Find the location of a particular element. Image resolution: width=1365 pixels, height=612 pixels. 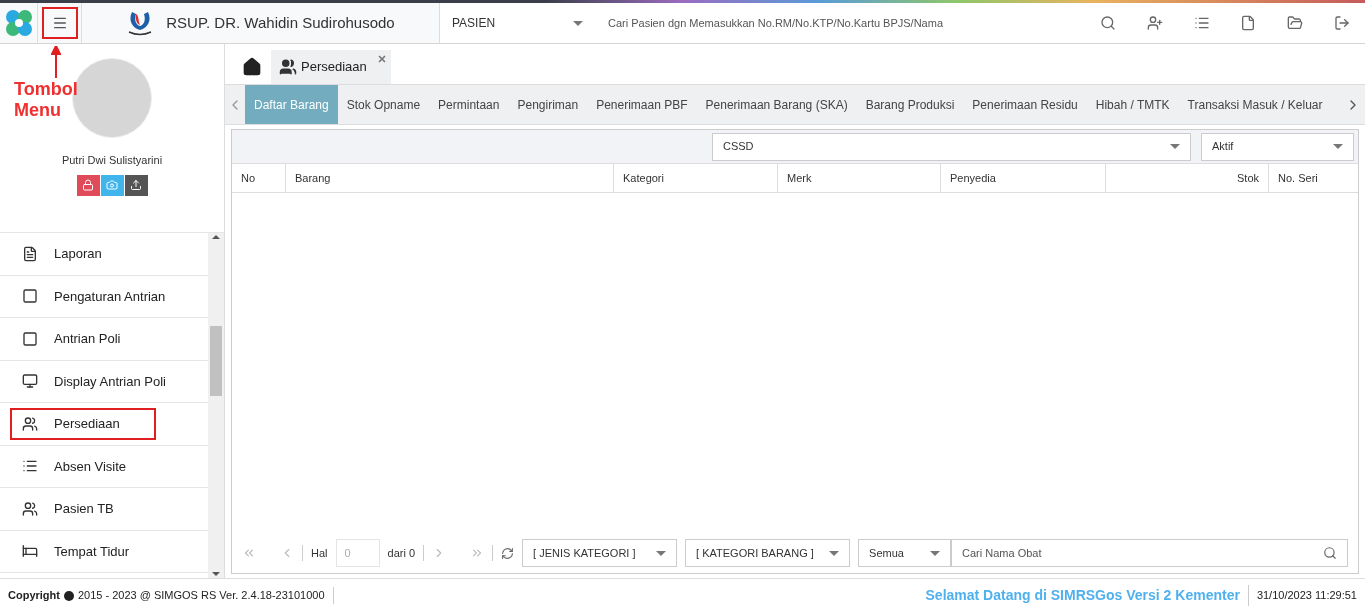

sidebar-item: Laporan is located at coordinates (83, 253).